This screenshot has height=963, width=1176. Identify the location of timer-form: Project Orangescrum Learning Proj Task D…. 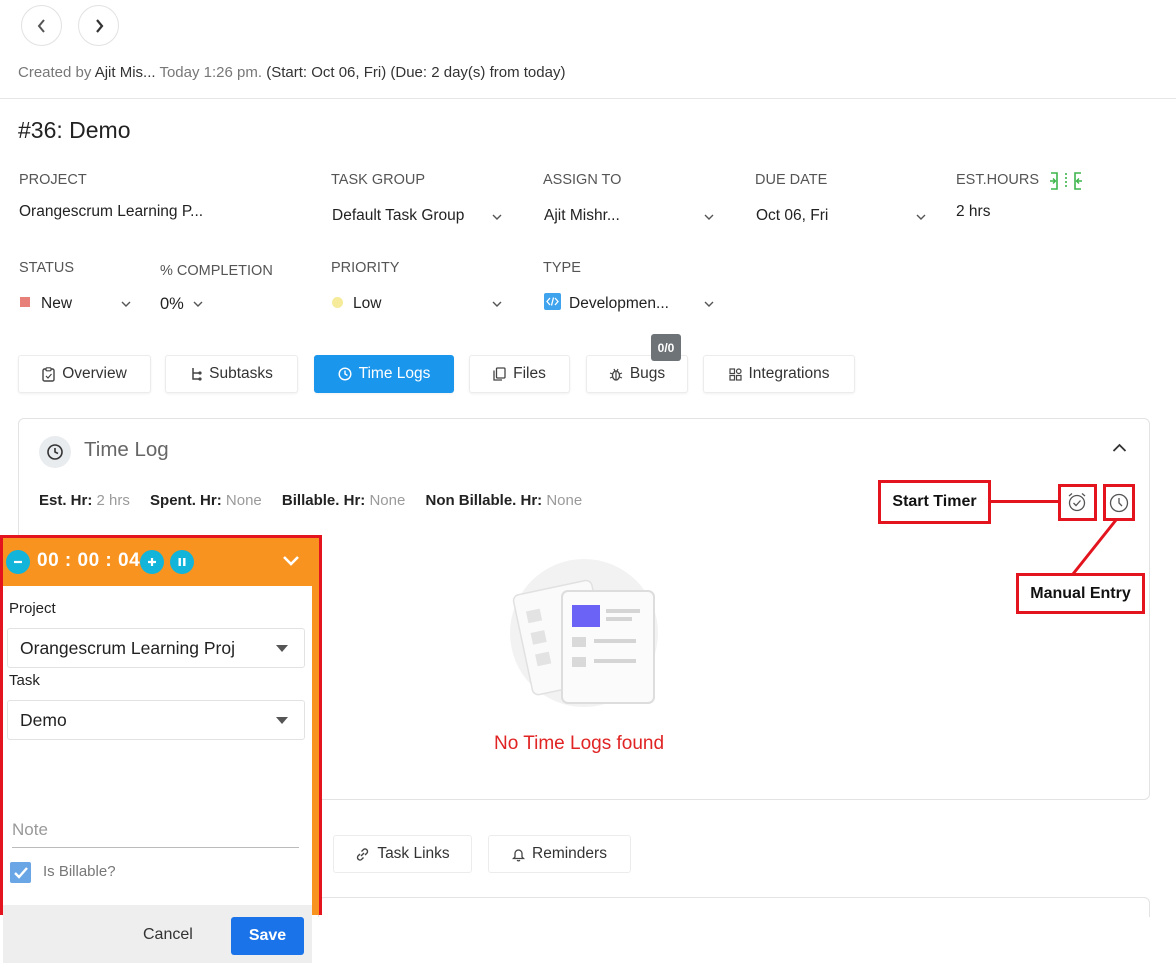
(157, 774).